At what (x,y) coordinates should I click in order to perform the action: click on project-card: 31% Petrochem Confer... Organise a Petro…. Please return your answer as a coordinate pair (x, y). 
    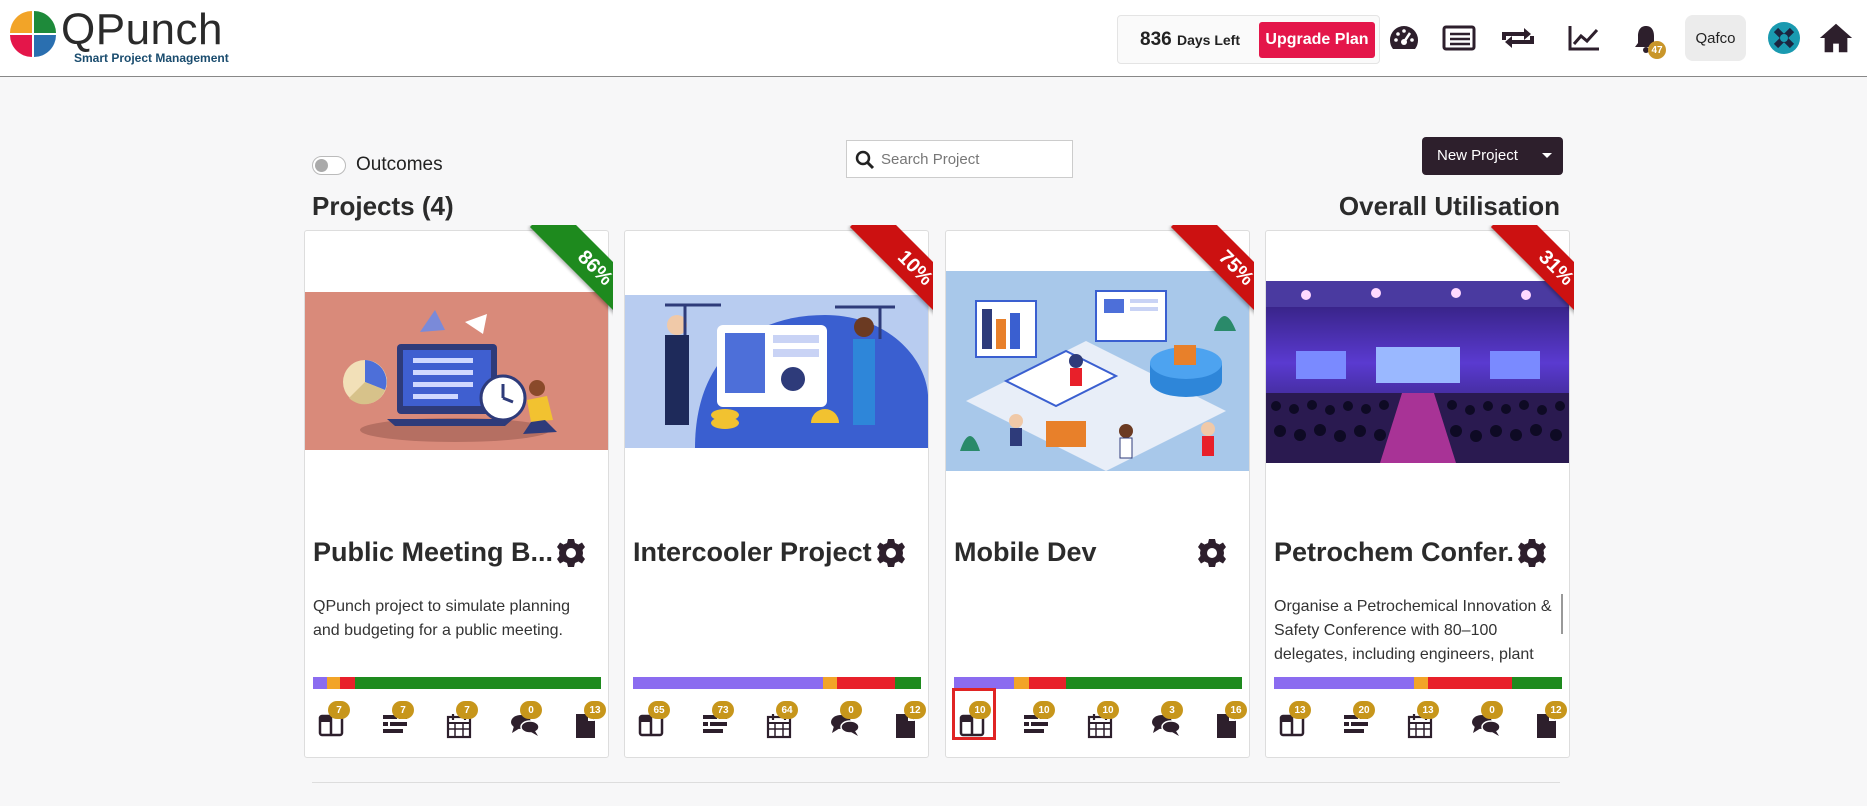
    Looking at the image, I should click on (1419, 491).